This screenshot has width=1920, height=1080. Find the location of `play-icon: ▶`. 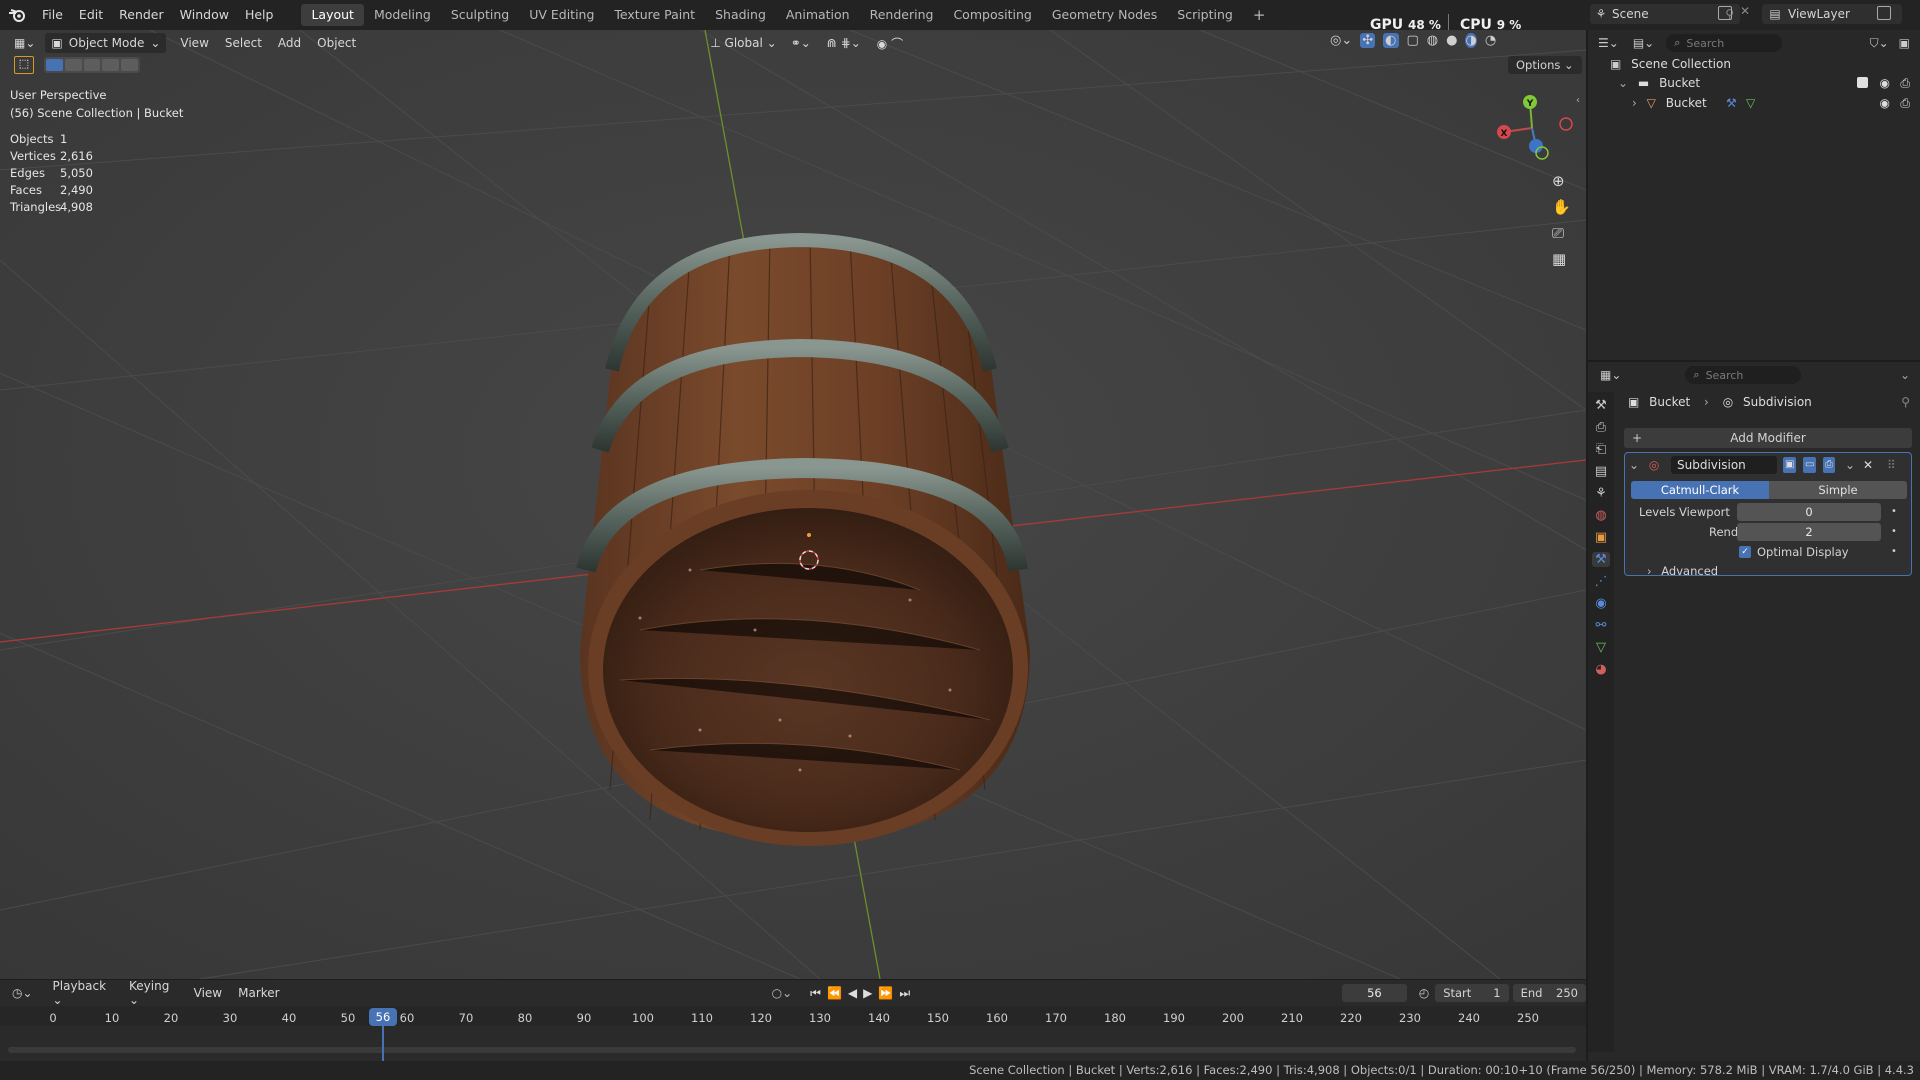

play-icon: ▶ is located at coordinates (867, 993).